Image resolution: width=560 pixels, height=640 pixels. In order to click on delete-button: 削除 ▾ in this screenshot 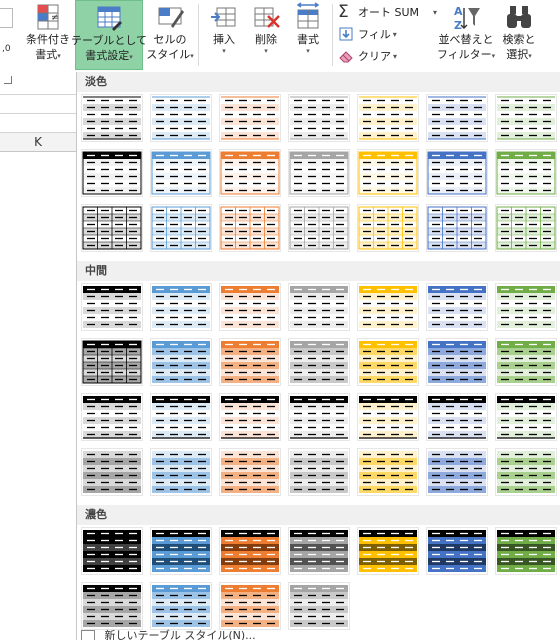, I will do `click(266, 35)`.